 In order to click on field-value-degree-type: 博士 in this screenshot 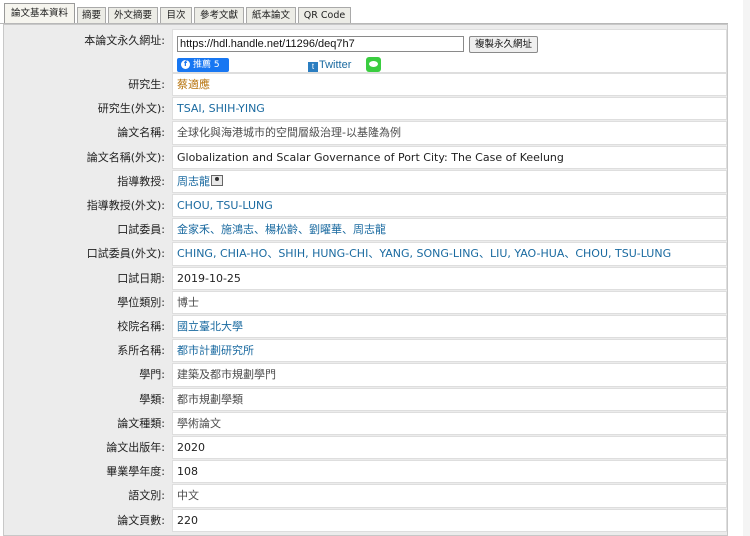, I will do `click(188, 302)`.